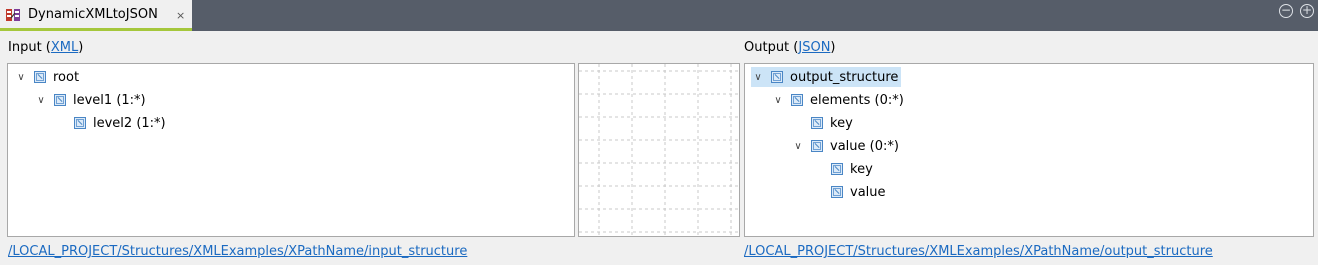  What do you see at coordinates (93, 14) in the screenshot?
I see `tab-title: DynamicXMLtoJSON` at bounding box center [93, 14].